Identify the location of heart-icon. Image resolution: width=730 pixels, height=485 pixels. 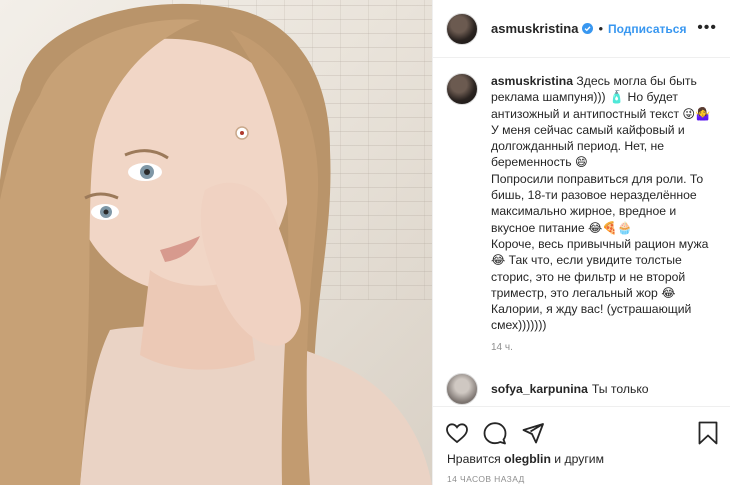
(457, 433).